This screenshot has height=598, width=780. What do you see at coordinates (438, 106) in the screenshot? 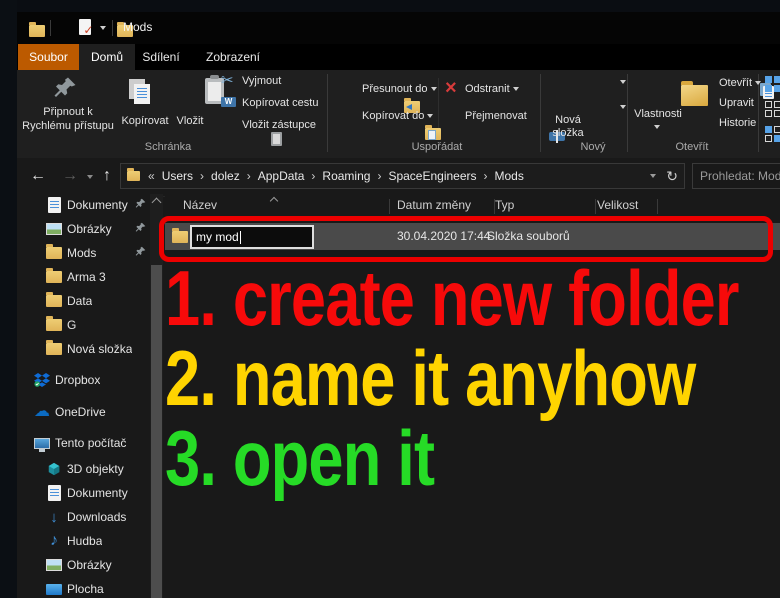
I see `inner-separator` at bounding box center [438, 106].